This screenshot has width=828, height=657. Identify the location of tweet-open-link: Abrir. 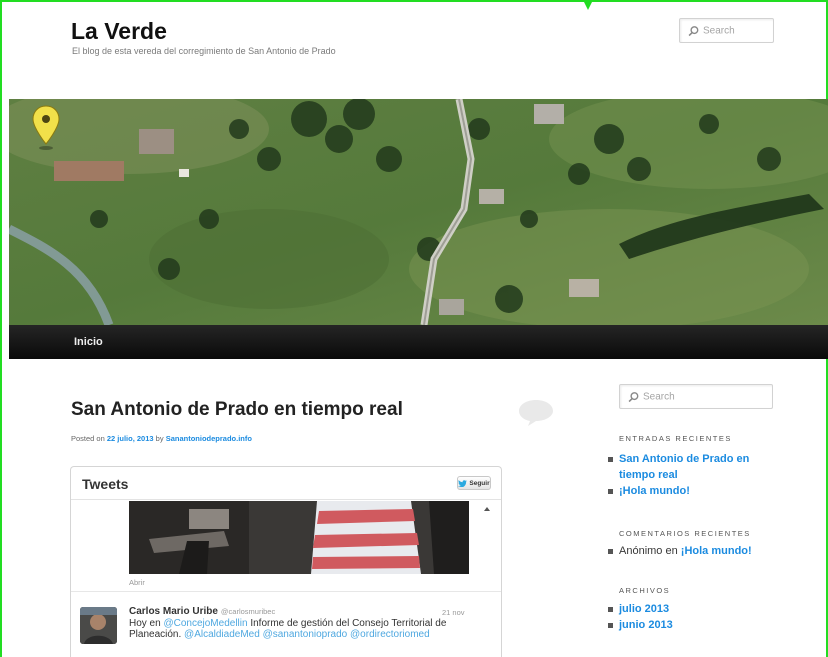
(137, 582).